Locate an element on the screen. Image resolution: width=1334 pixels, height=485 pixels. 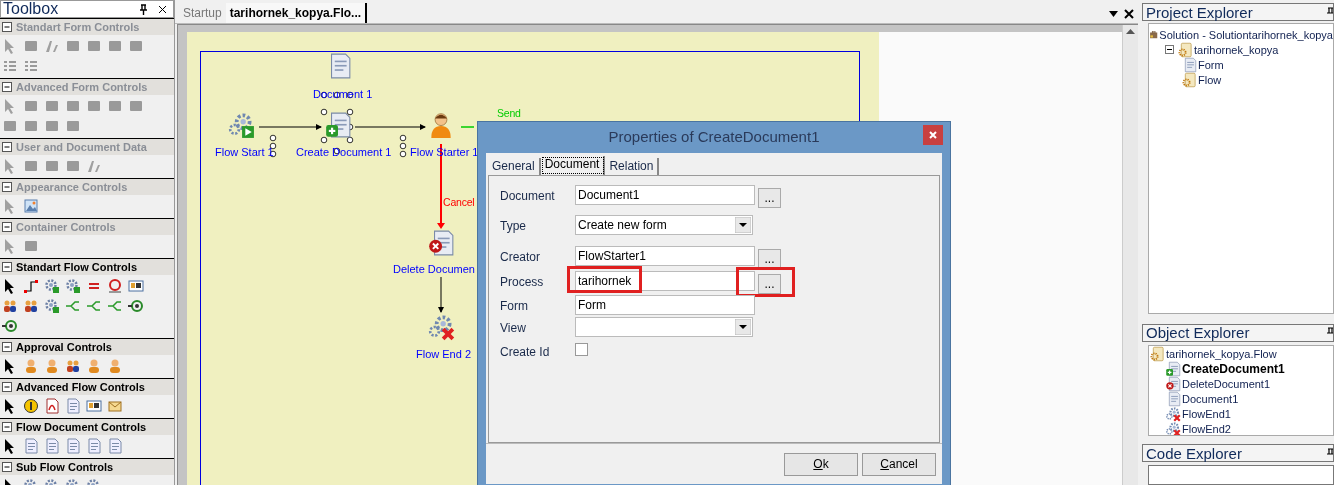
section-header: Sub Flow Controls is located at coordinates (87, 467).